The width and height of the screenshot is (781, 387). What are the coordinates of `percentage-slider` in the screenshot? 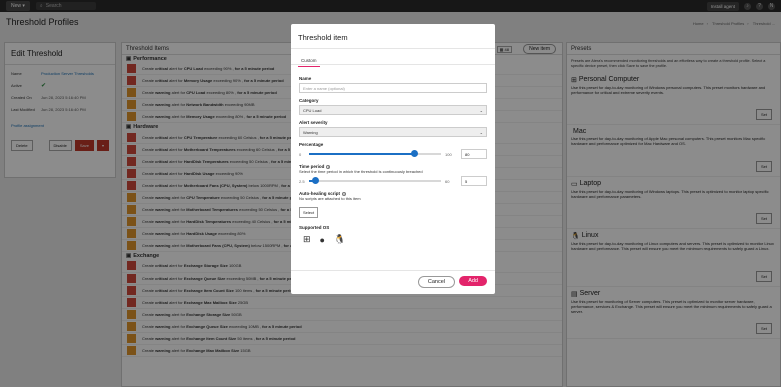 It's located at (375, 153).